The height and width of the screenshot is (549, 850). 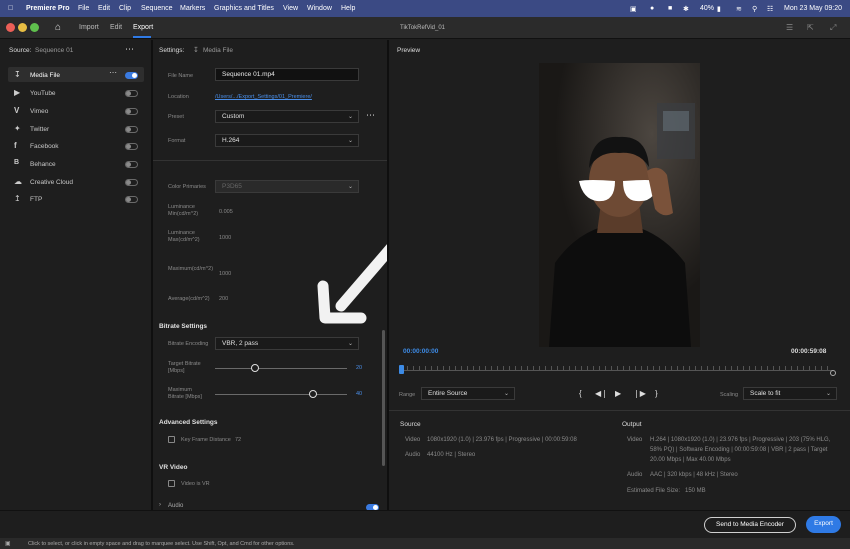 What do you see at coordinates (281, 394) in the screenshot?
I see `max-bitrate-slider` at bounding box center [281, 394].